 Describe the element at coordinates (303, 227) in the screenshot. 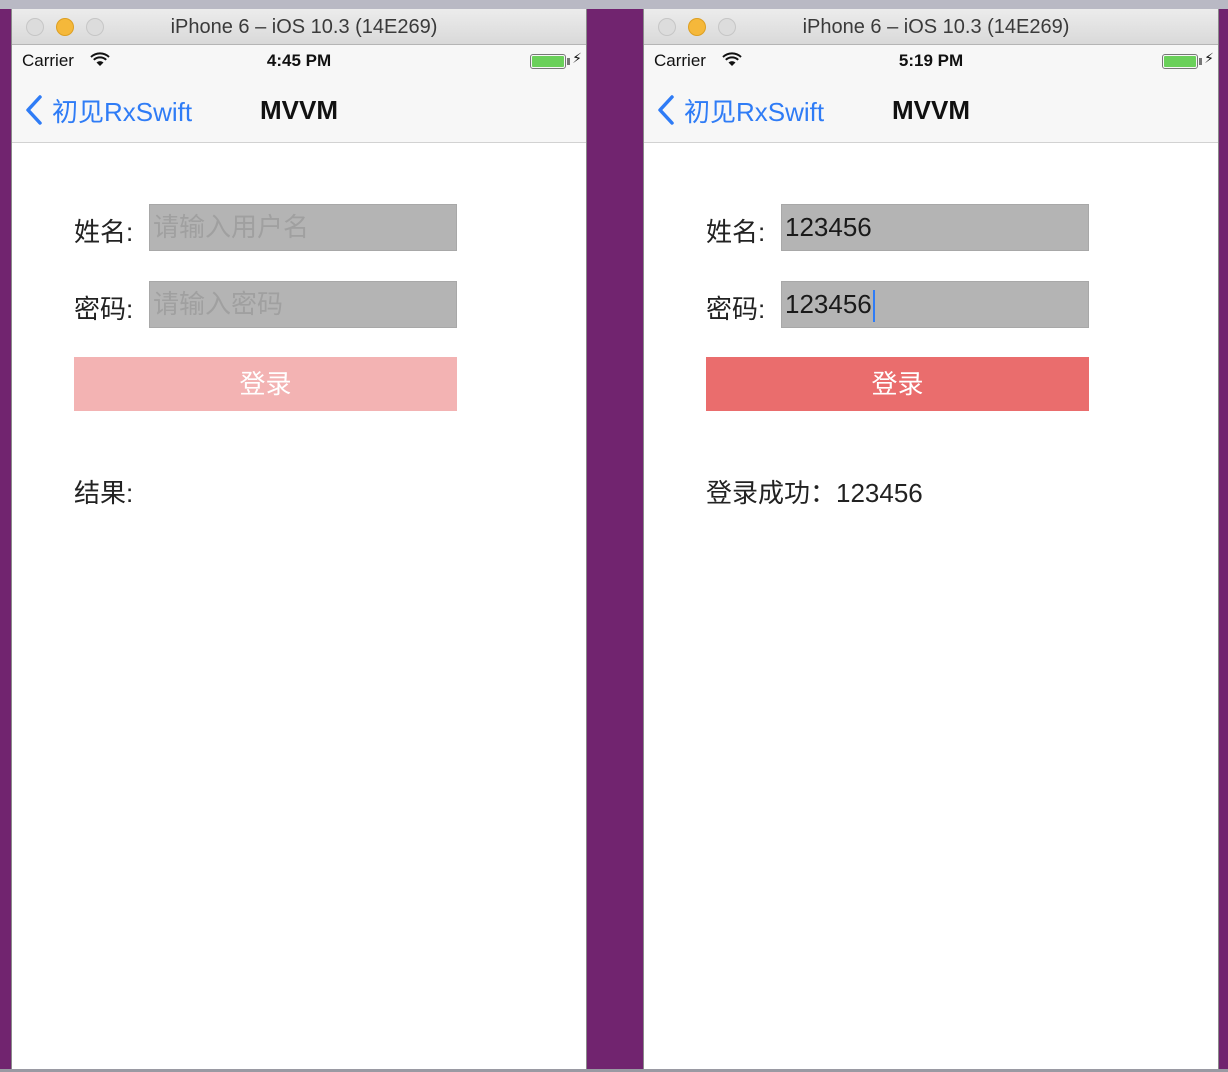

I see `username-input: 请输入用户名` at that location.